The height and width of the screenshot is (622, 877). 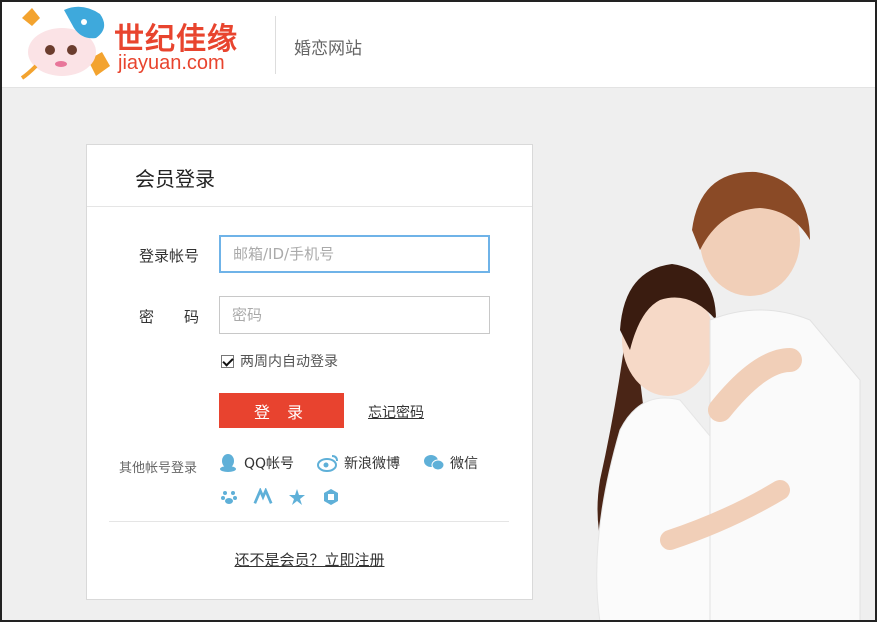 What do you see at coordinates (175, 179) in the screenshot?
I see `panel-title: 会员登录` at bounding box center [175, 179].